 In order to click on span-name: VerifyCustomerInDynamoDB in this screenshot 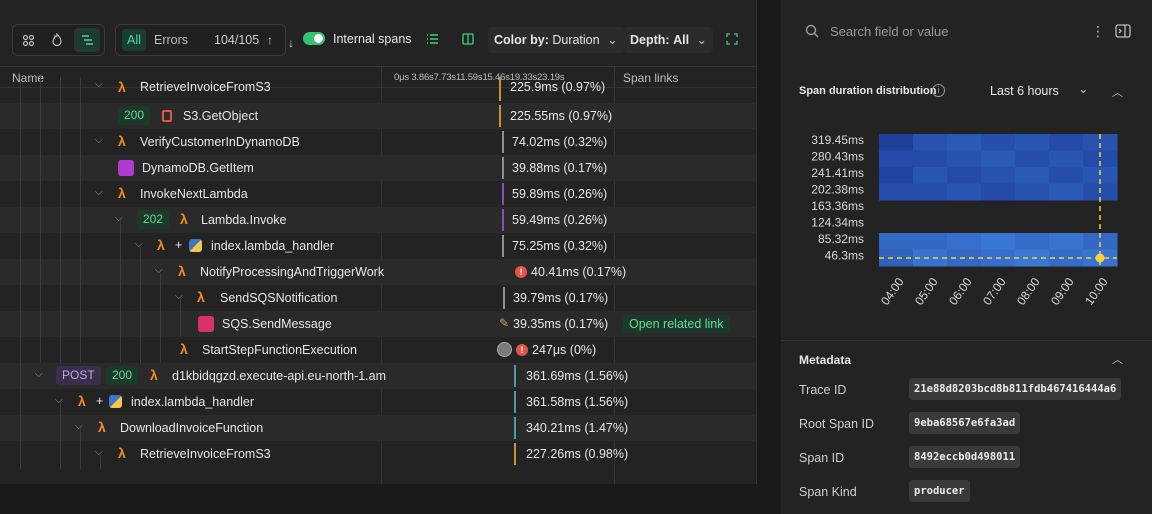, I will do `click(220, 142)`.